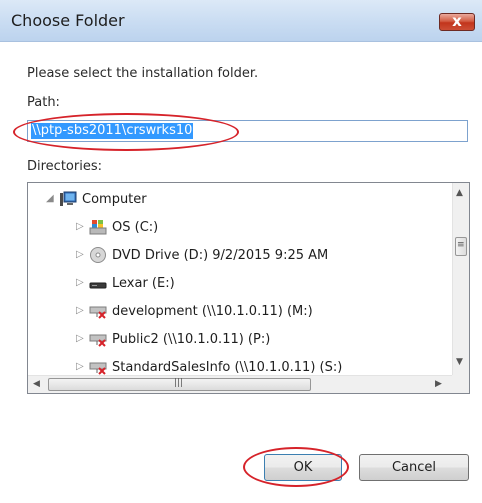 The height and width of the screenshot is (503, 482). I want to click on horizontal-scrollbar: ◀ ||| ▶, so click(240, 384).